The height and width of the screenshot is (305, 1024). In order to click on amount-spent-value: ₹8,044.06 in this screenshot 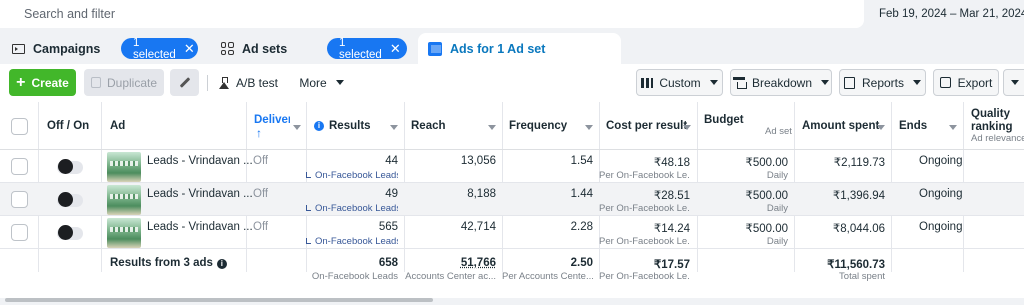, I will do `click(858, 229)`.